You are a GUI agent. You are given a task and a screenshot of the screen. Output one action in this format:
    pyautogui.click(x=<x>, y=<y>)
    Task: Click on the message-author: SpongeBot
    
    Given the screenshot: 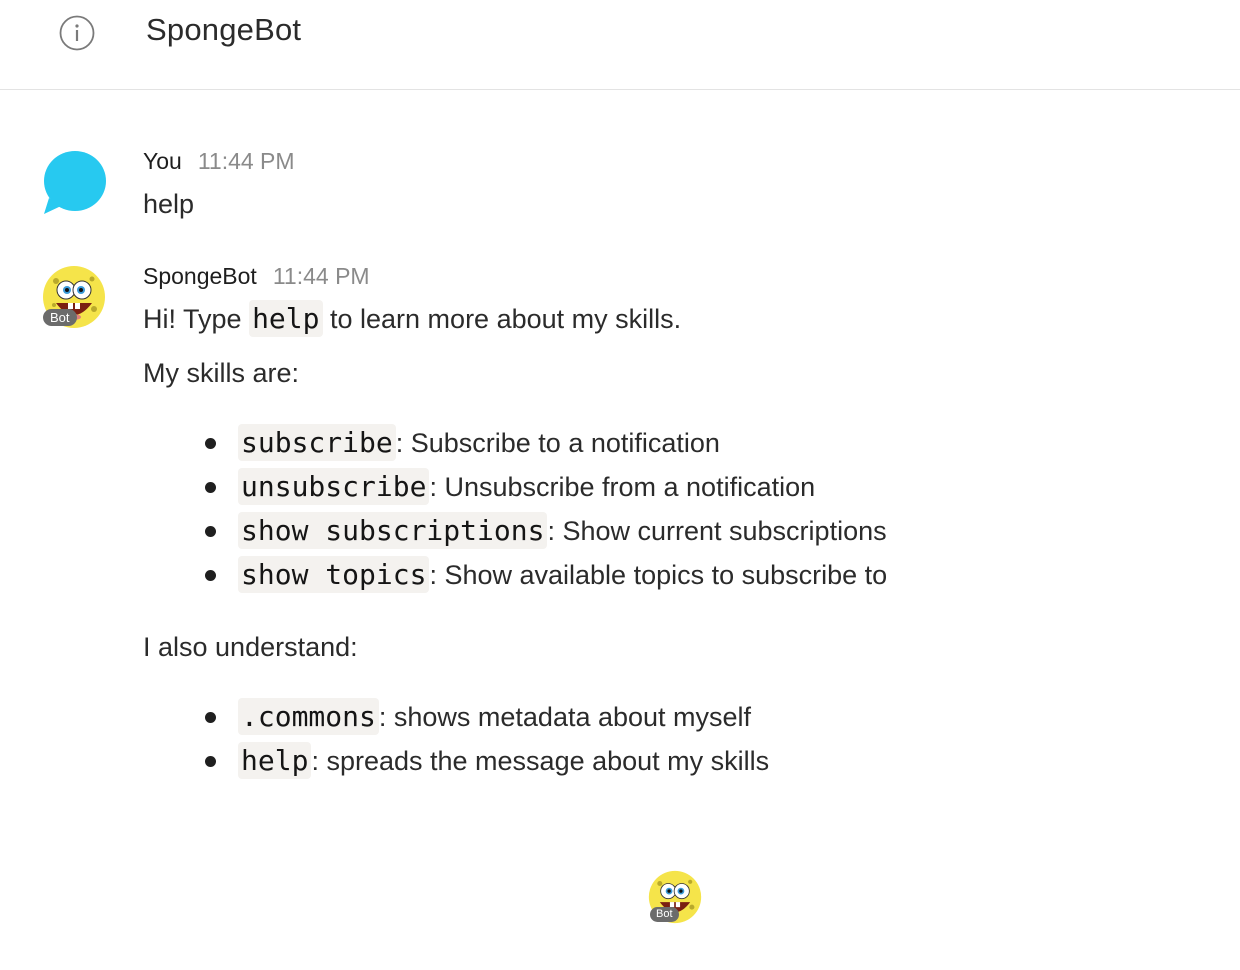 What is the action you would take?
    pyautogui.click(x=200, y=276)
    